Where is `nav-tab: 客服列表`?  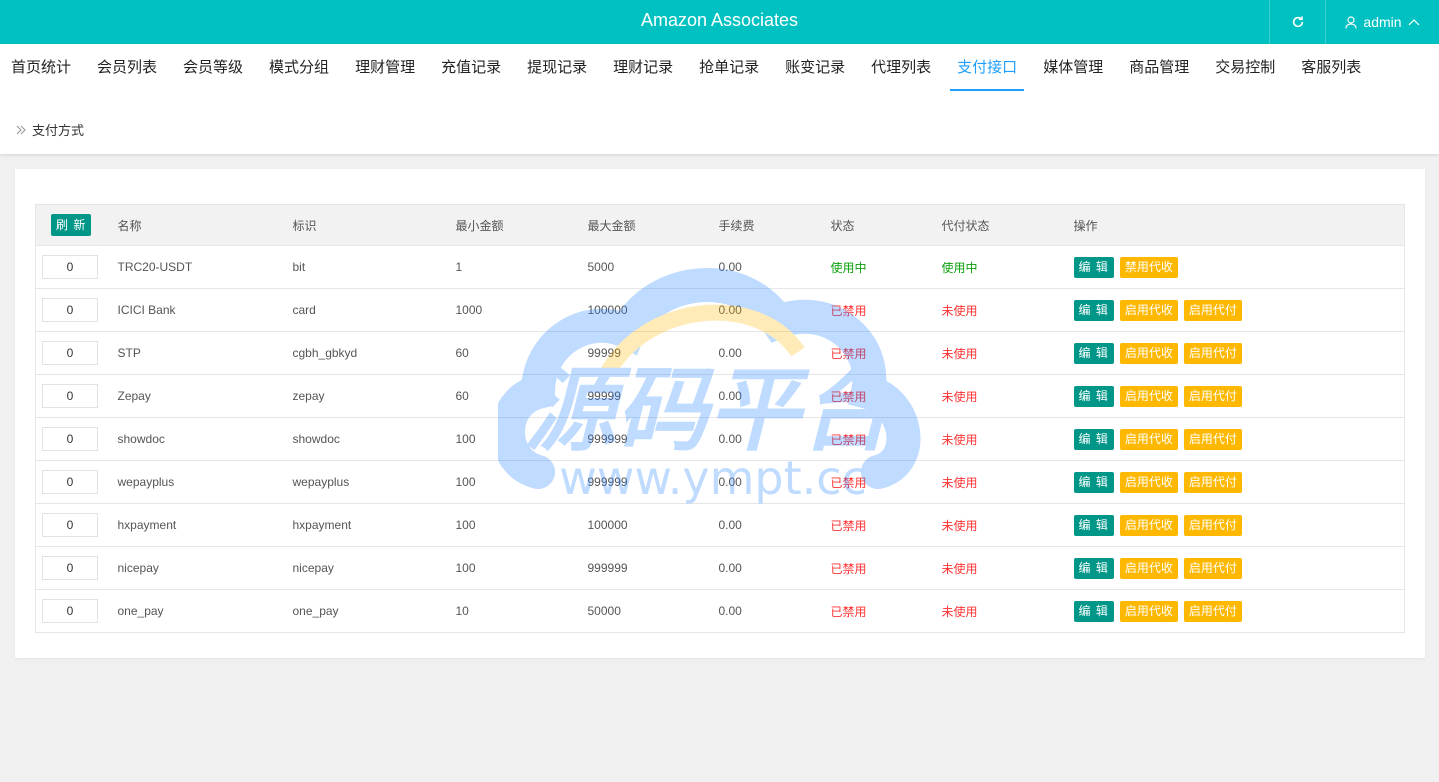
nav-tab: 客服列表 is located at coordinates (1331, 67).